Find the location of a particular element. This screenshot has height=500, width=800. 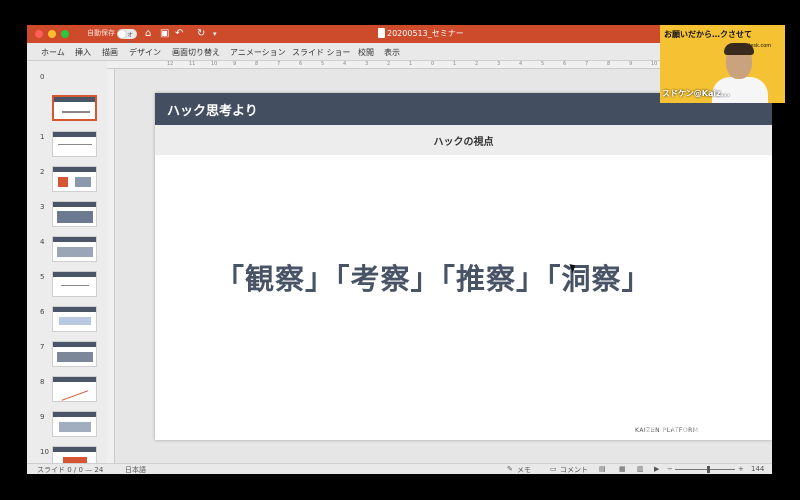

tab-slideshow: スライド ショー is located at coordinates (321, 52).